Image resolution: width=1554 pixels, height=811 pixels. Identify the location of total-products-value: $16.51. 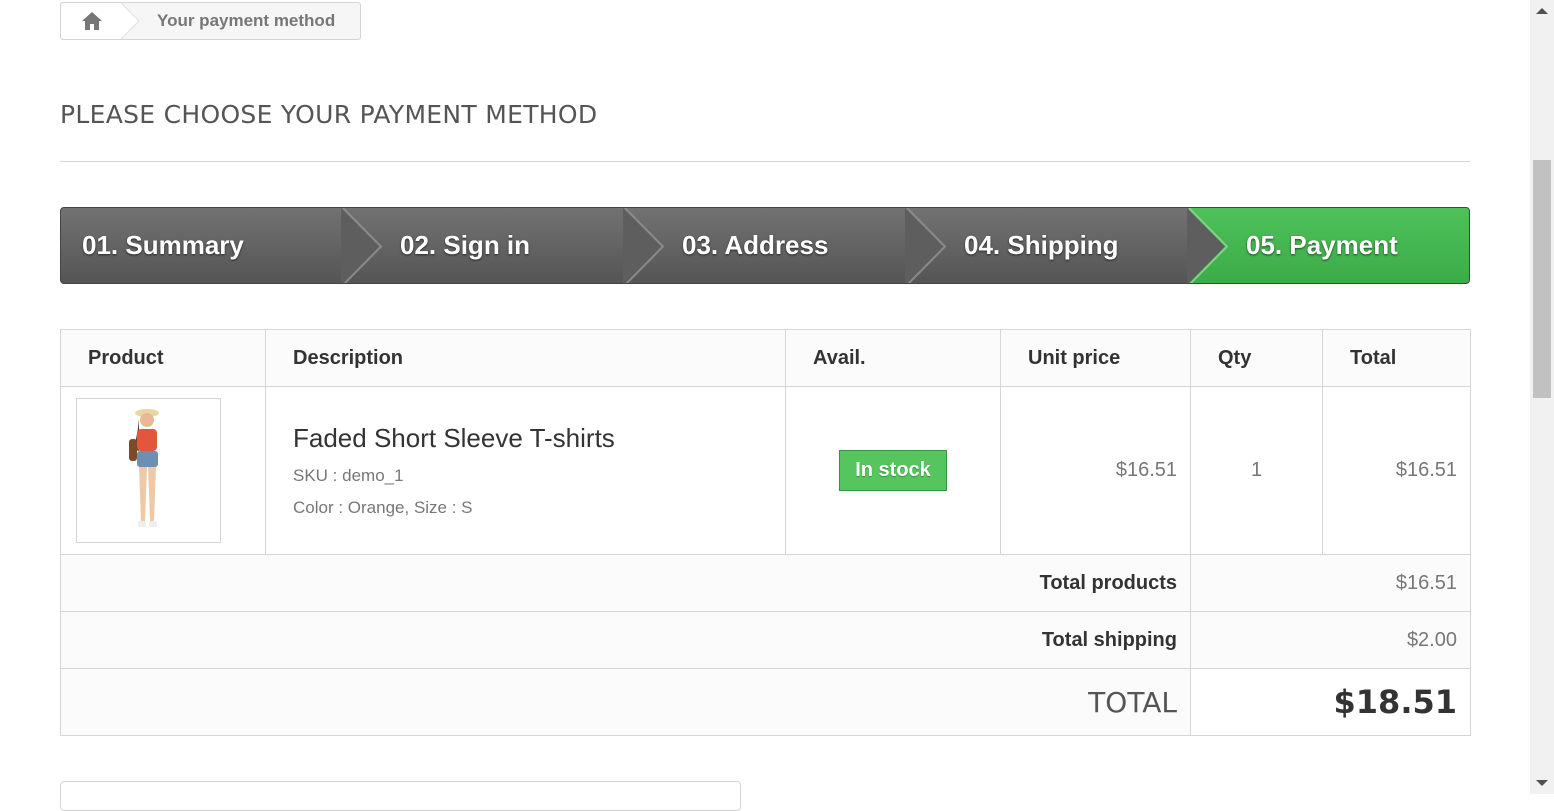
(1330, 583).